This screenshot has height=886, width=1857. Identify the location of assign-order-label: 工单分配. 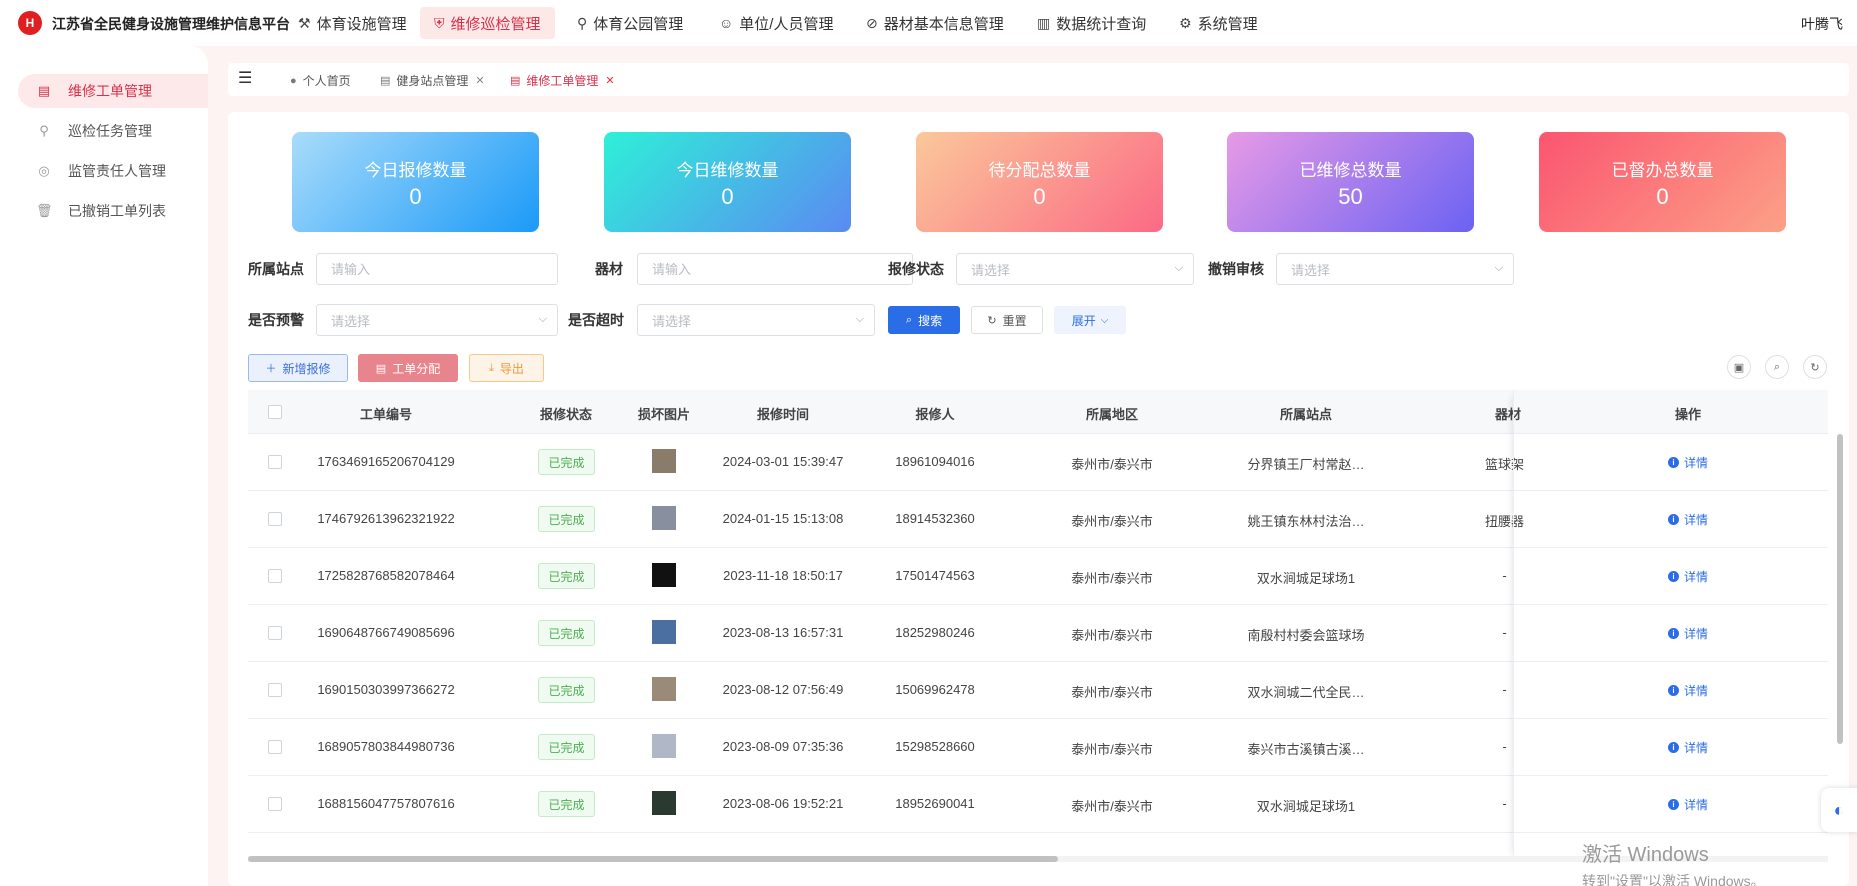
(416, 368).